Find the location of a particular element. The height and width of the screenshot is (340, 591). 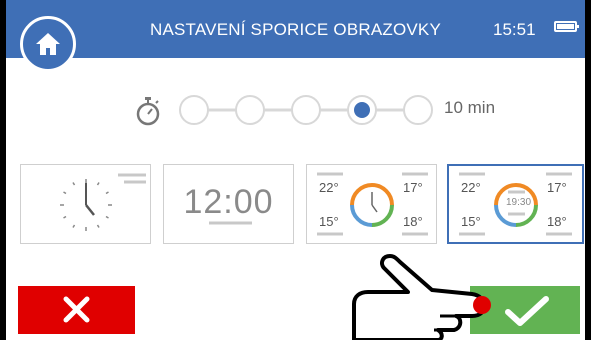

analog-clock-temperatures-graphic is located at coordinates (372, 204).